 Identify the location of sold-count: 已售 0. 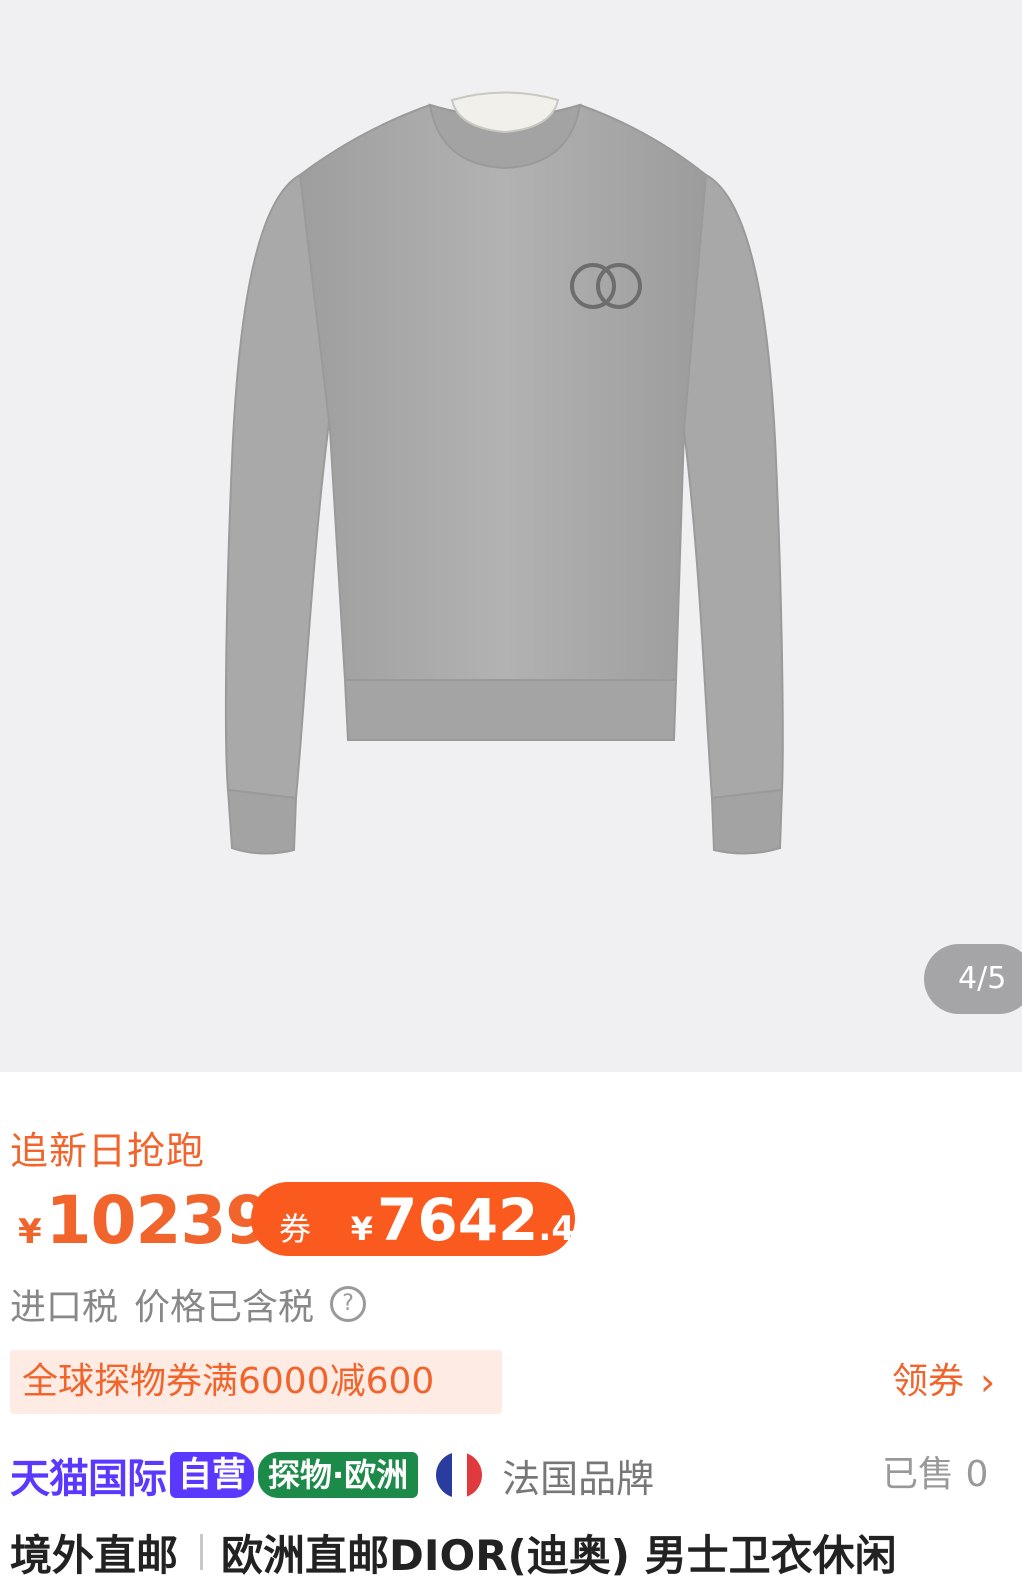
(935, 1474).